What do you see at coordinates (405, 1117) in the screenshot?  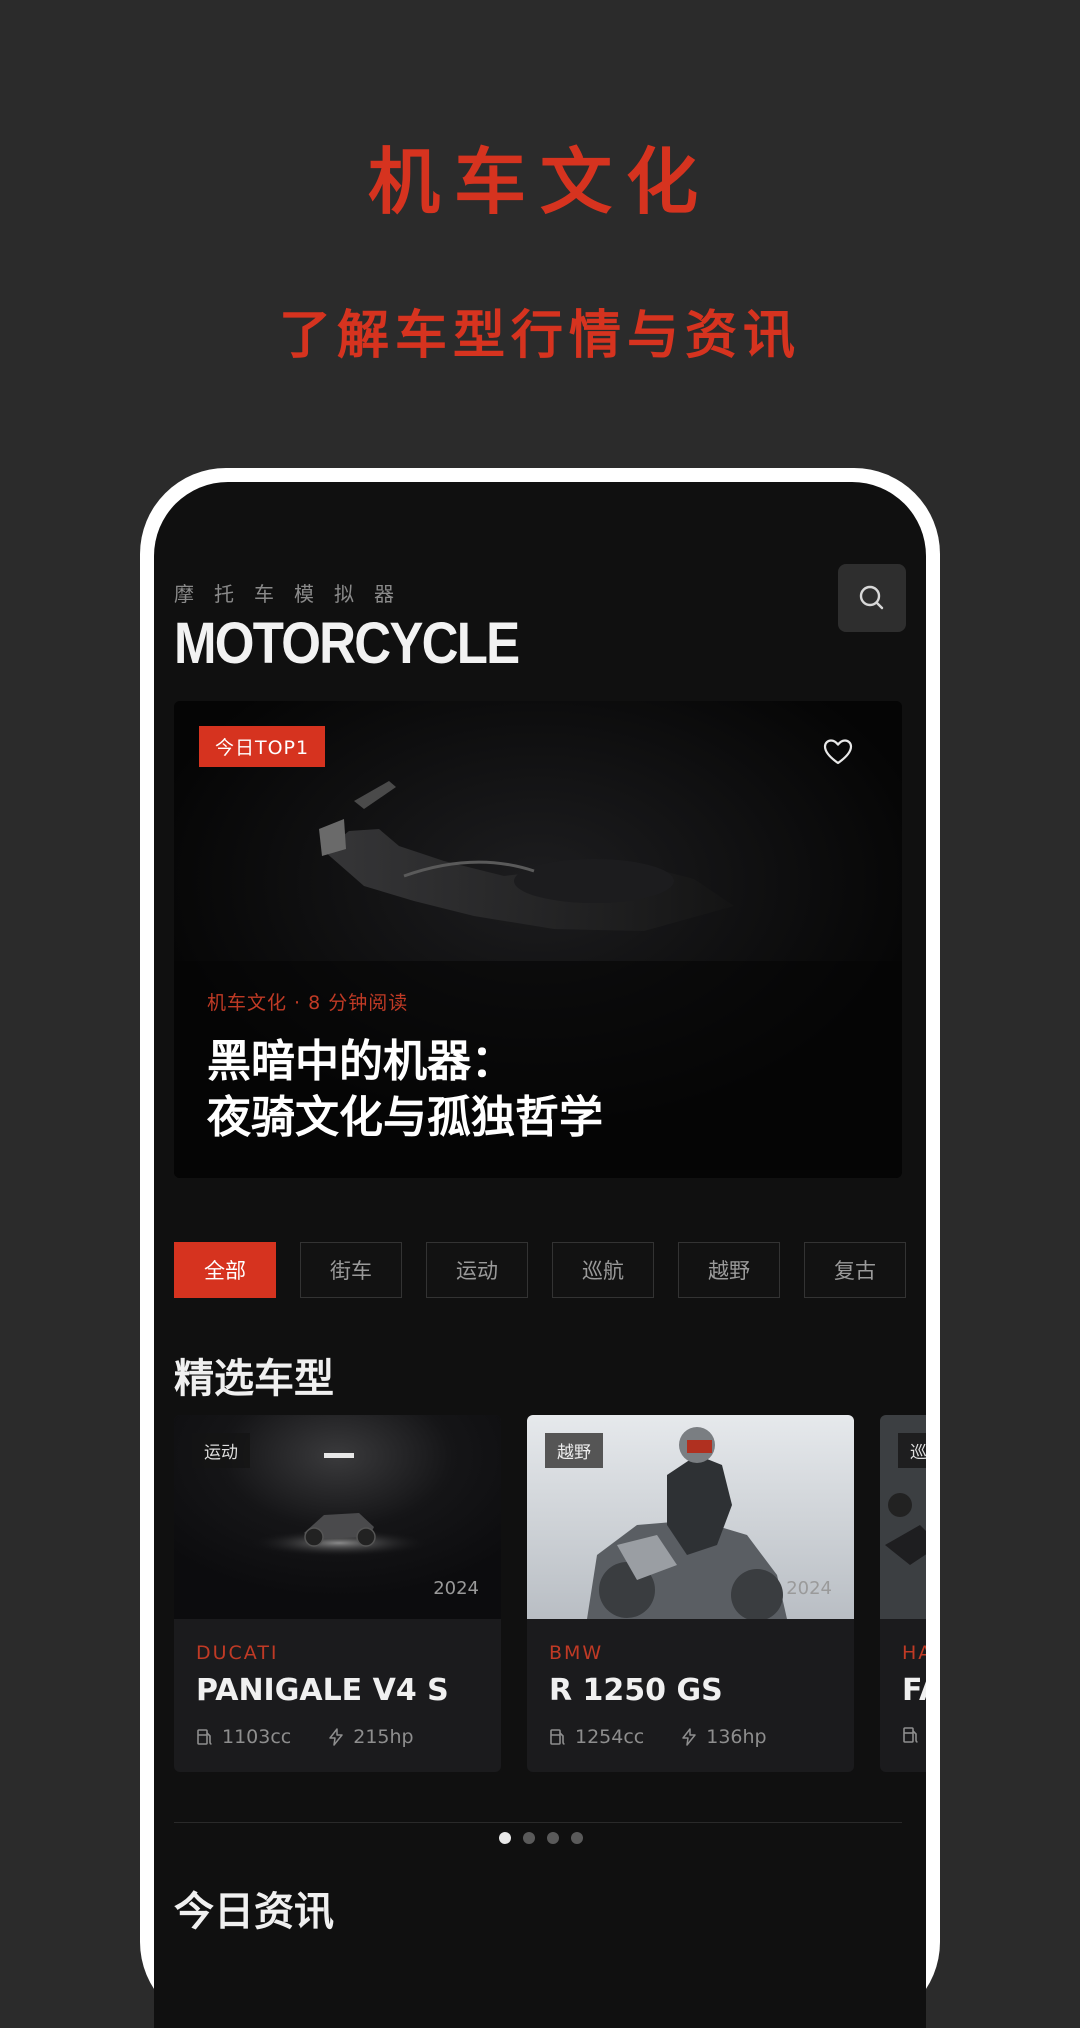 I see `hero-title-line2: 夜骑文化与孤独哲学` at bounding box center [405, 1117].